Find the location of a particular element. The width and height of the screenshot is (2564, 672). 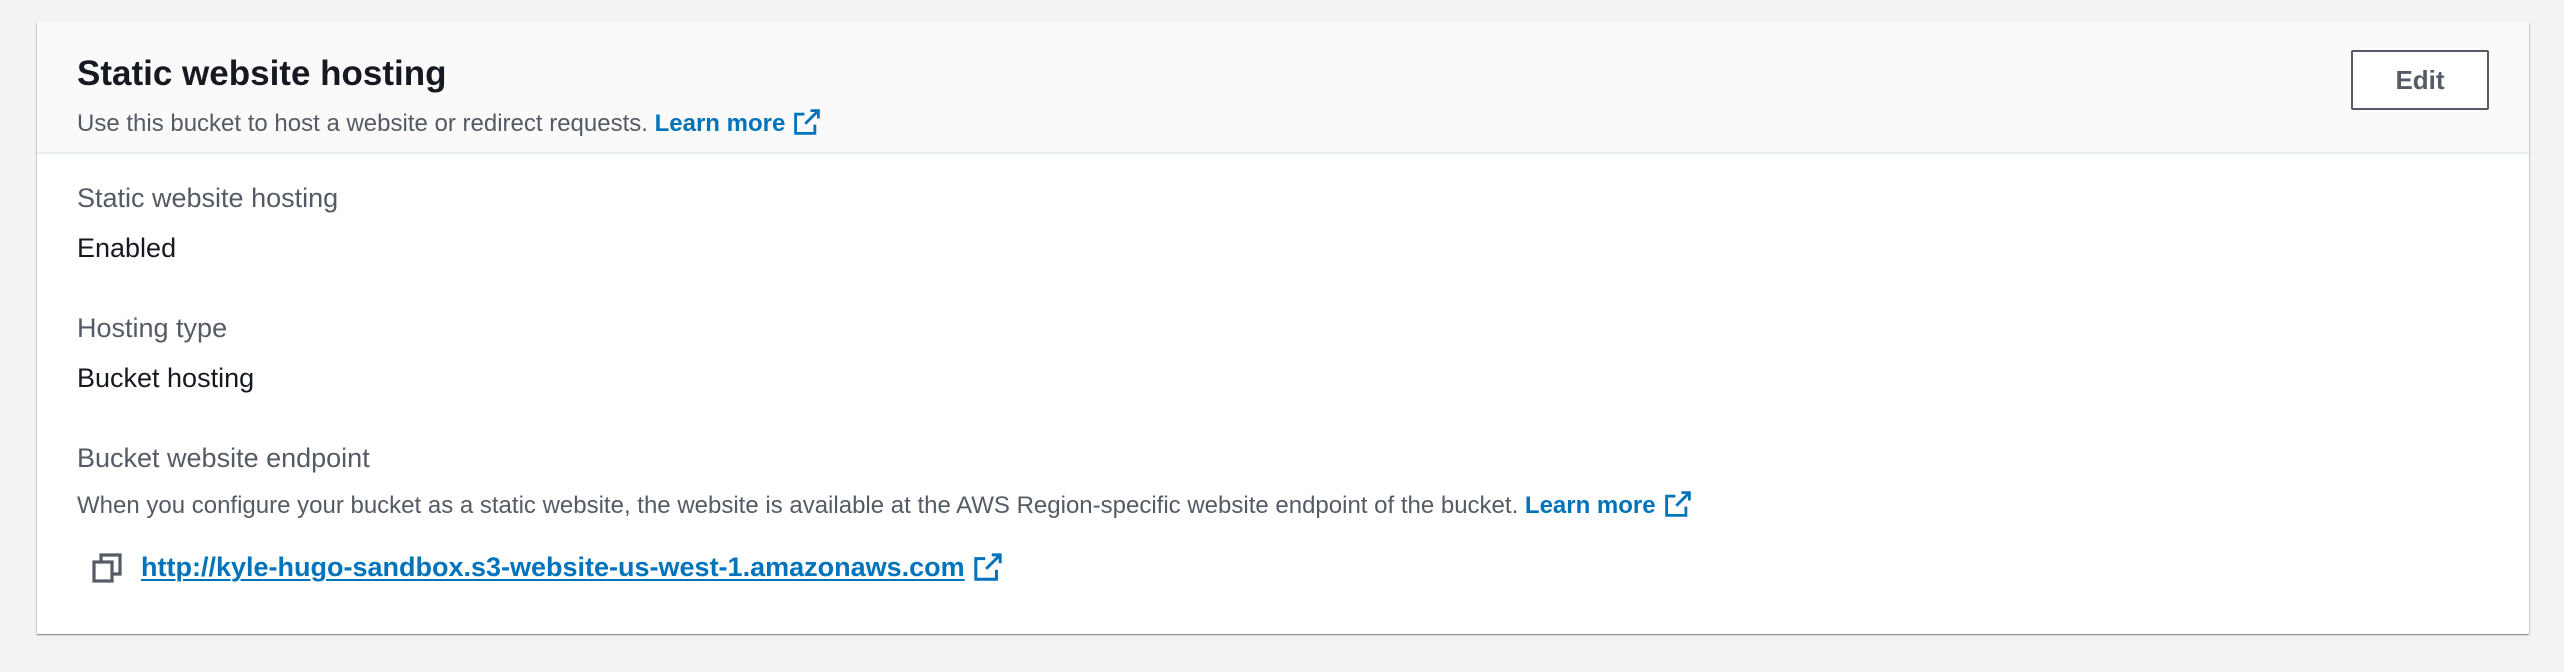

learn-more-link: Learn more is located at coordinates (738, 122).